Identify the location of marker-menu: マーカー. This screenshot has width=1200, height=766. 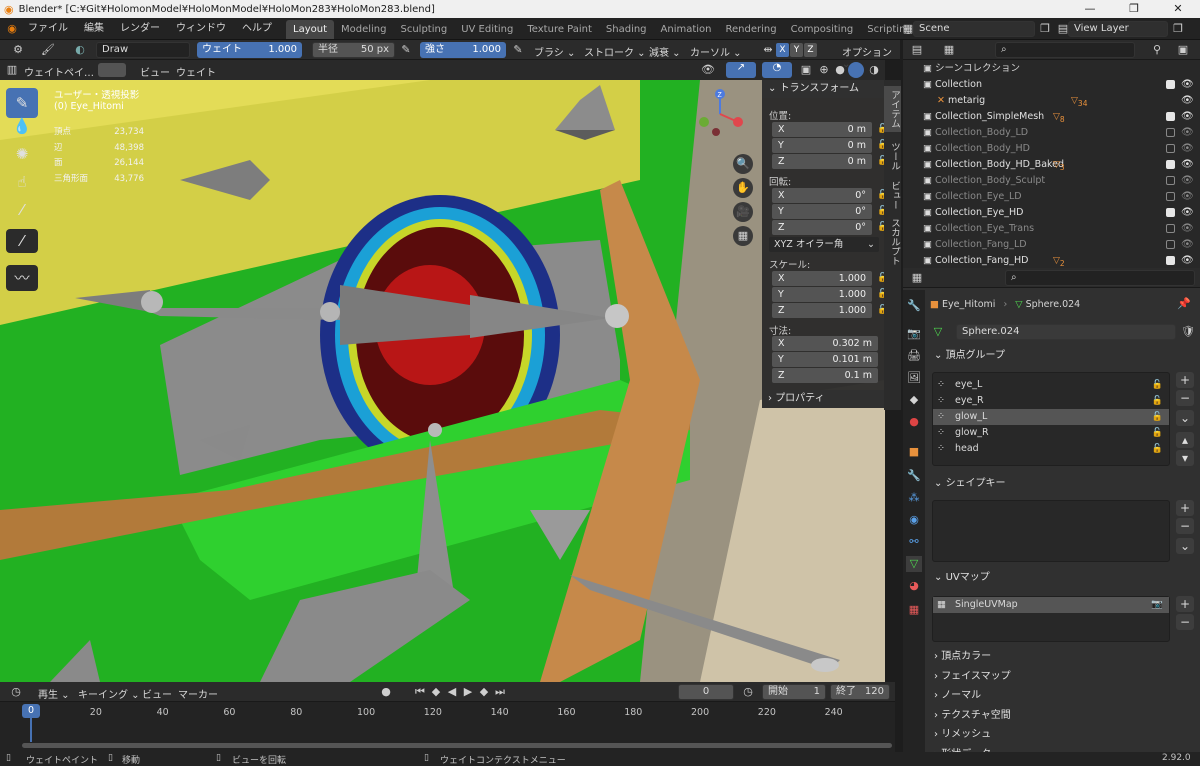
(198, 693).